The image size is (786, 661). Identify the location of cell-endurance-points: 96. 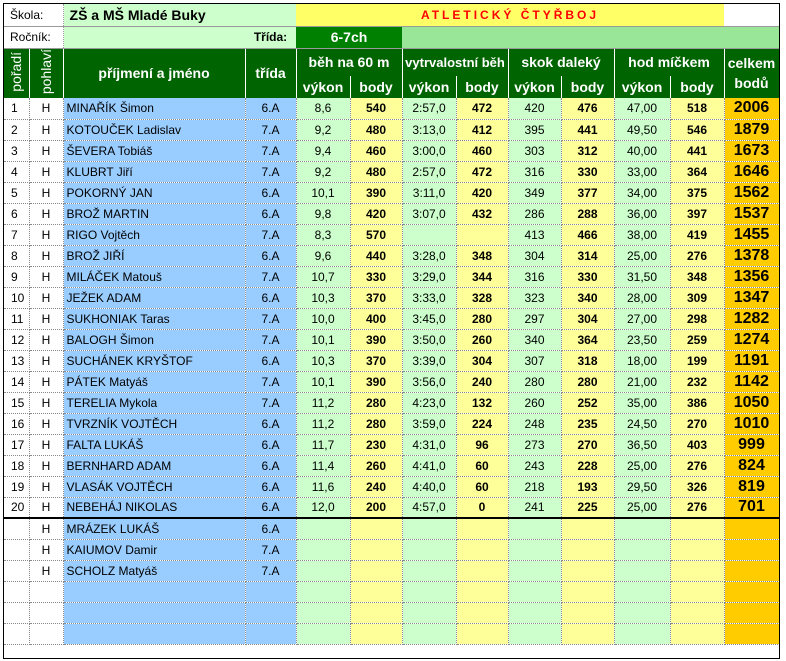
(482, 445).